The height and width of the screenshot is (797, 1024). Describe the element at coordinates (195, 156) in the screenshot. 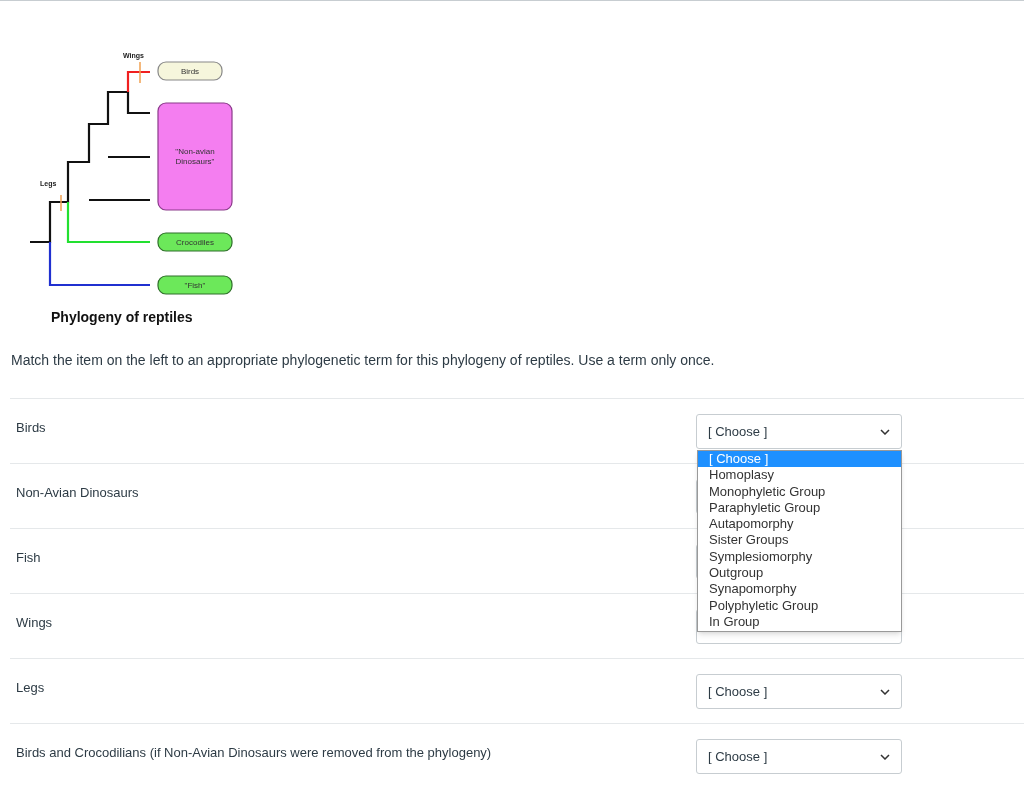

I see `taxon-label: "Non-avian Dinosaurs"` at that location.